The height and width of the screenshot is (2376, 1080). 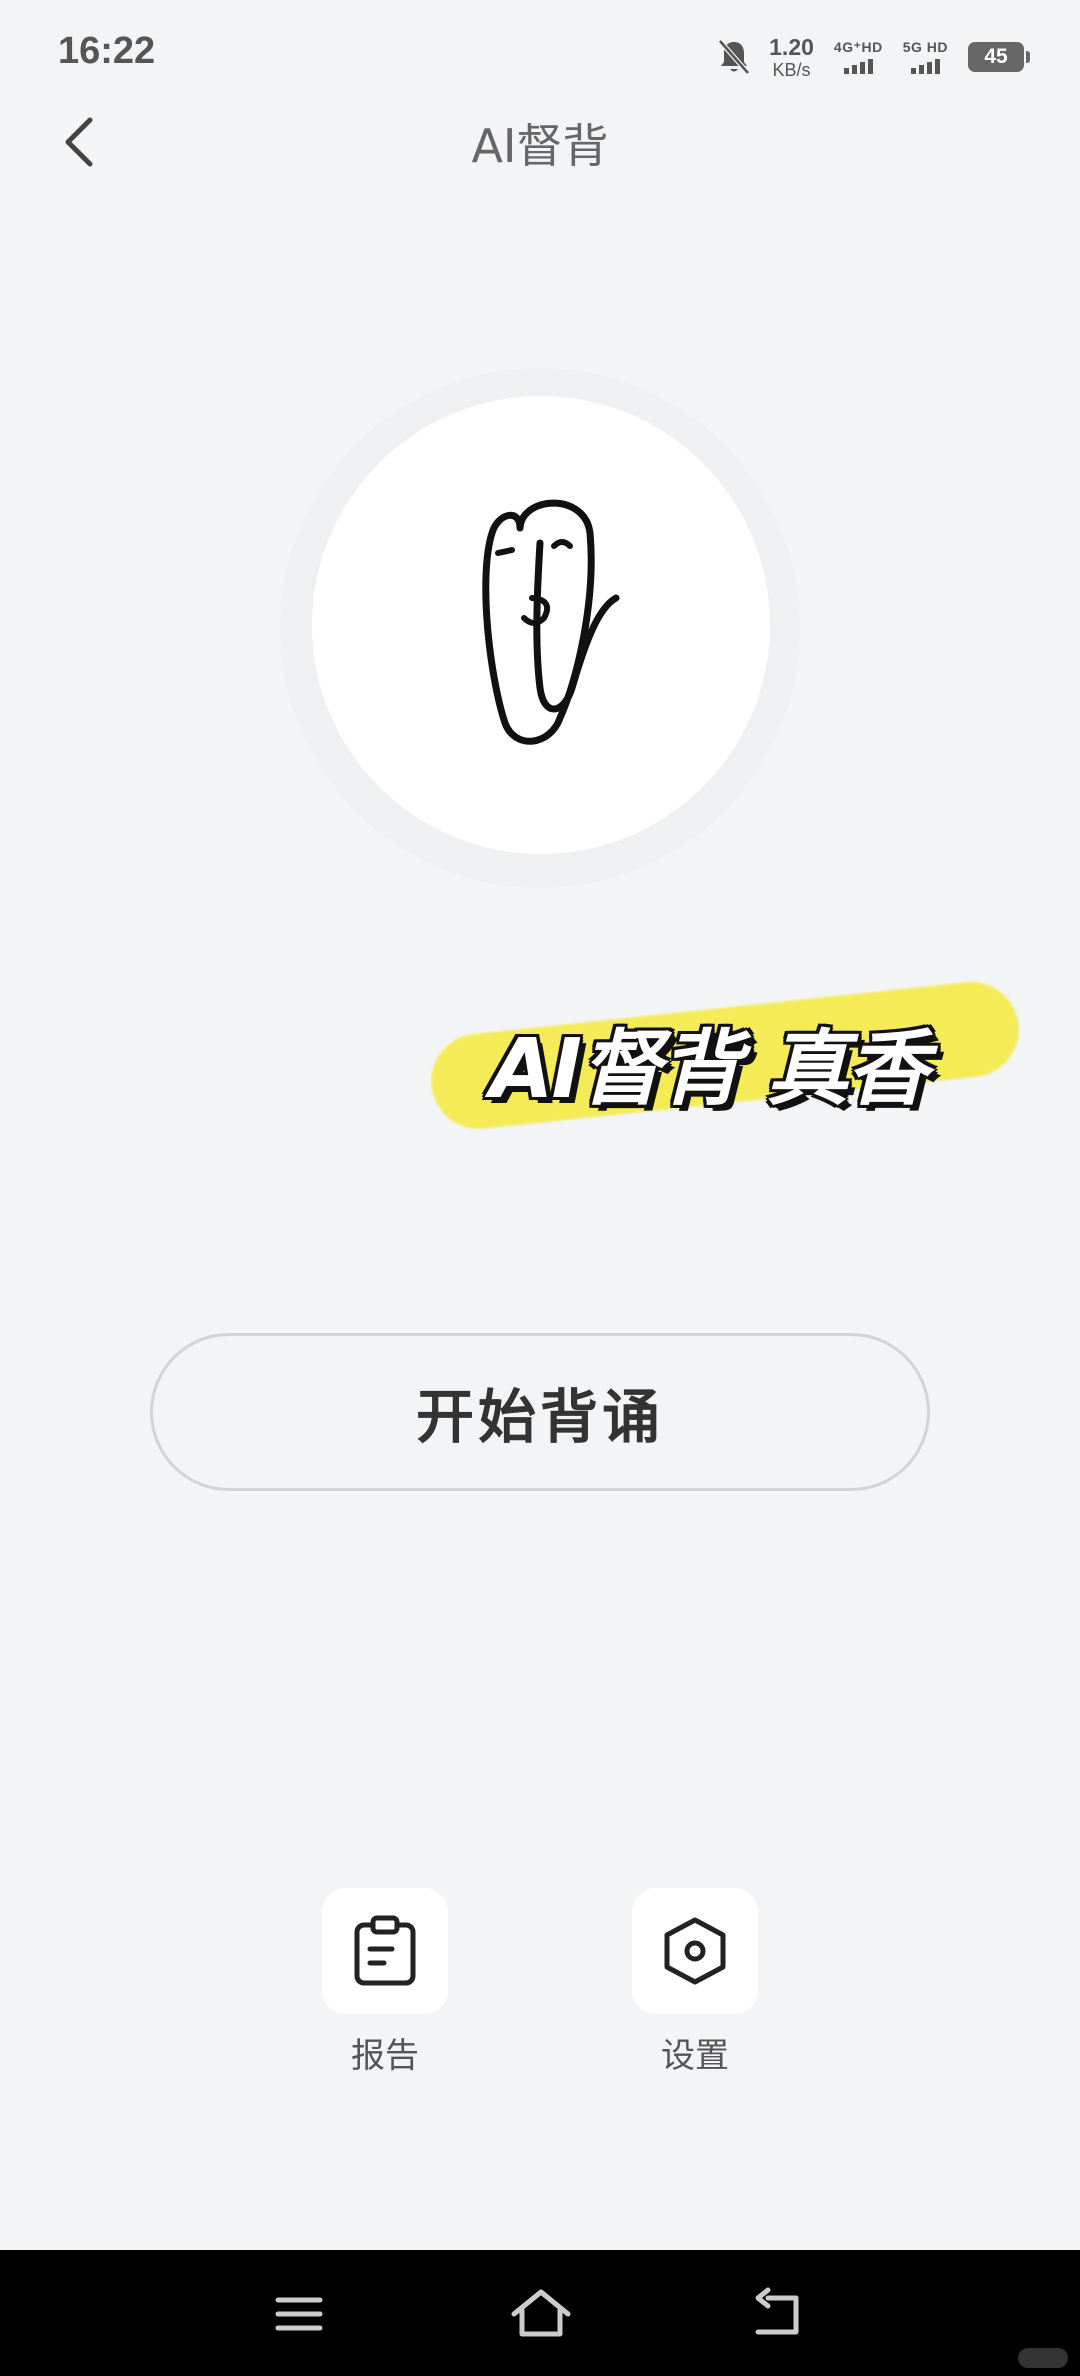 I want to click on report-button: 报告, so click(x=387, y=1982).